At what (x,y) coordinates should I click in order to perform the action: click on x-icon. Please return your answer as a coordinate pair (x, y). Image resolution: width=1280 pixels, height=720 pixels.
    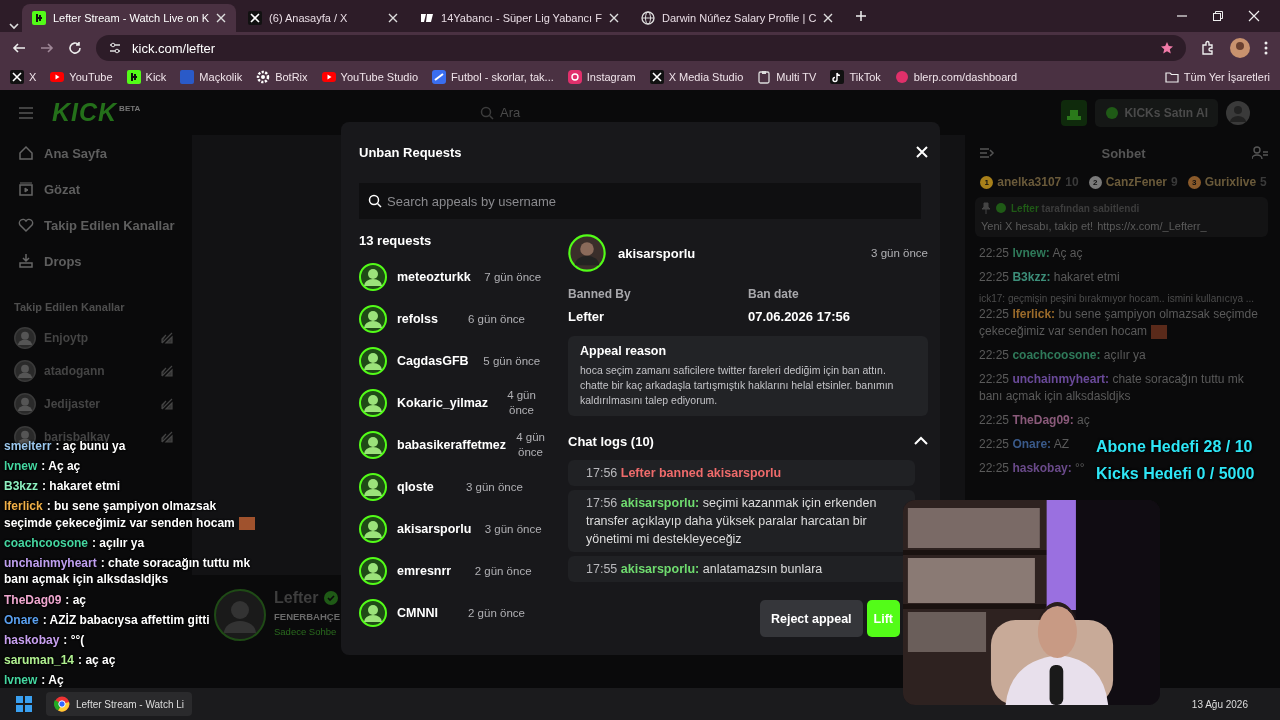
    Looking at the image, I should click on (255, 18).